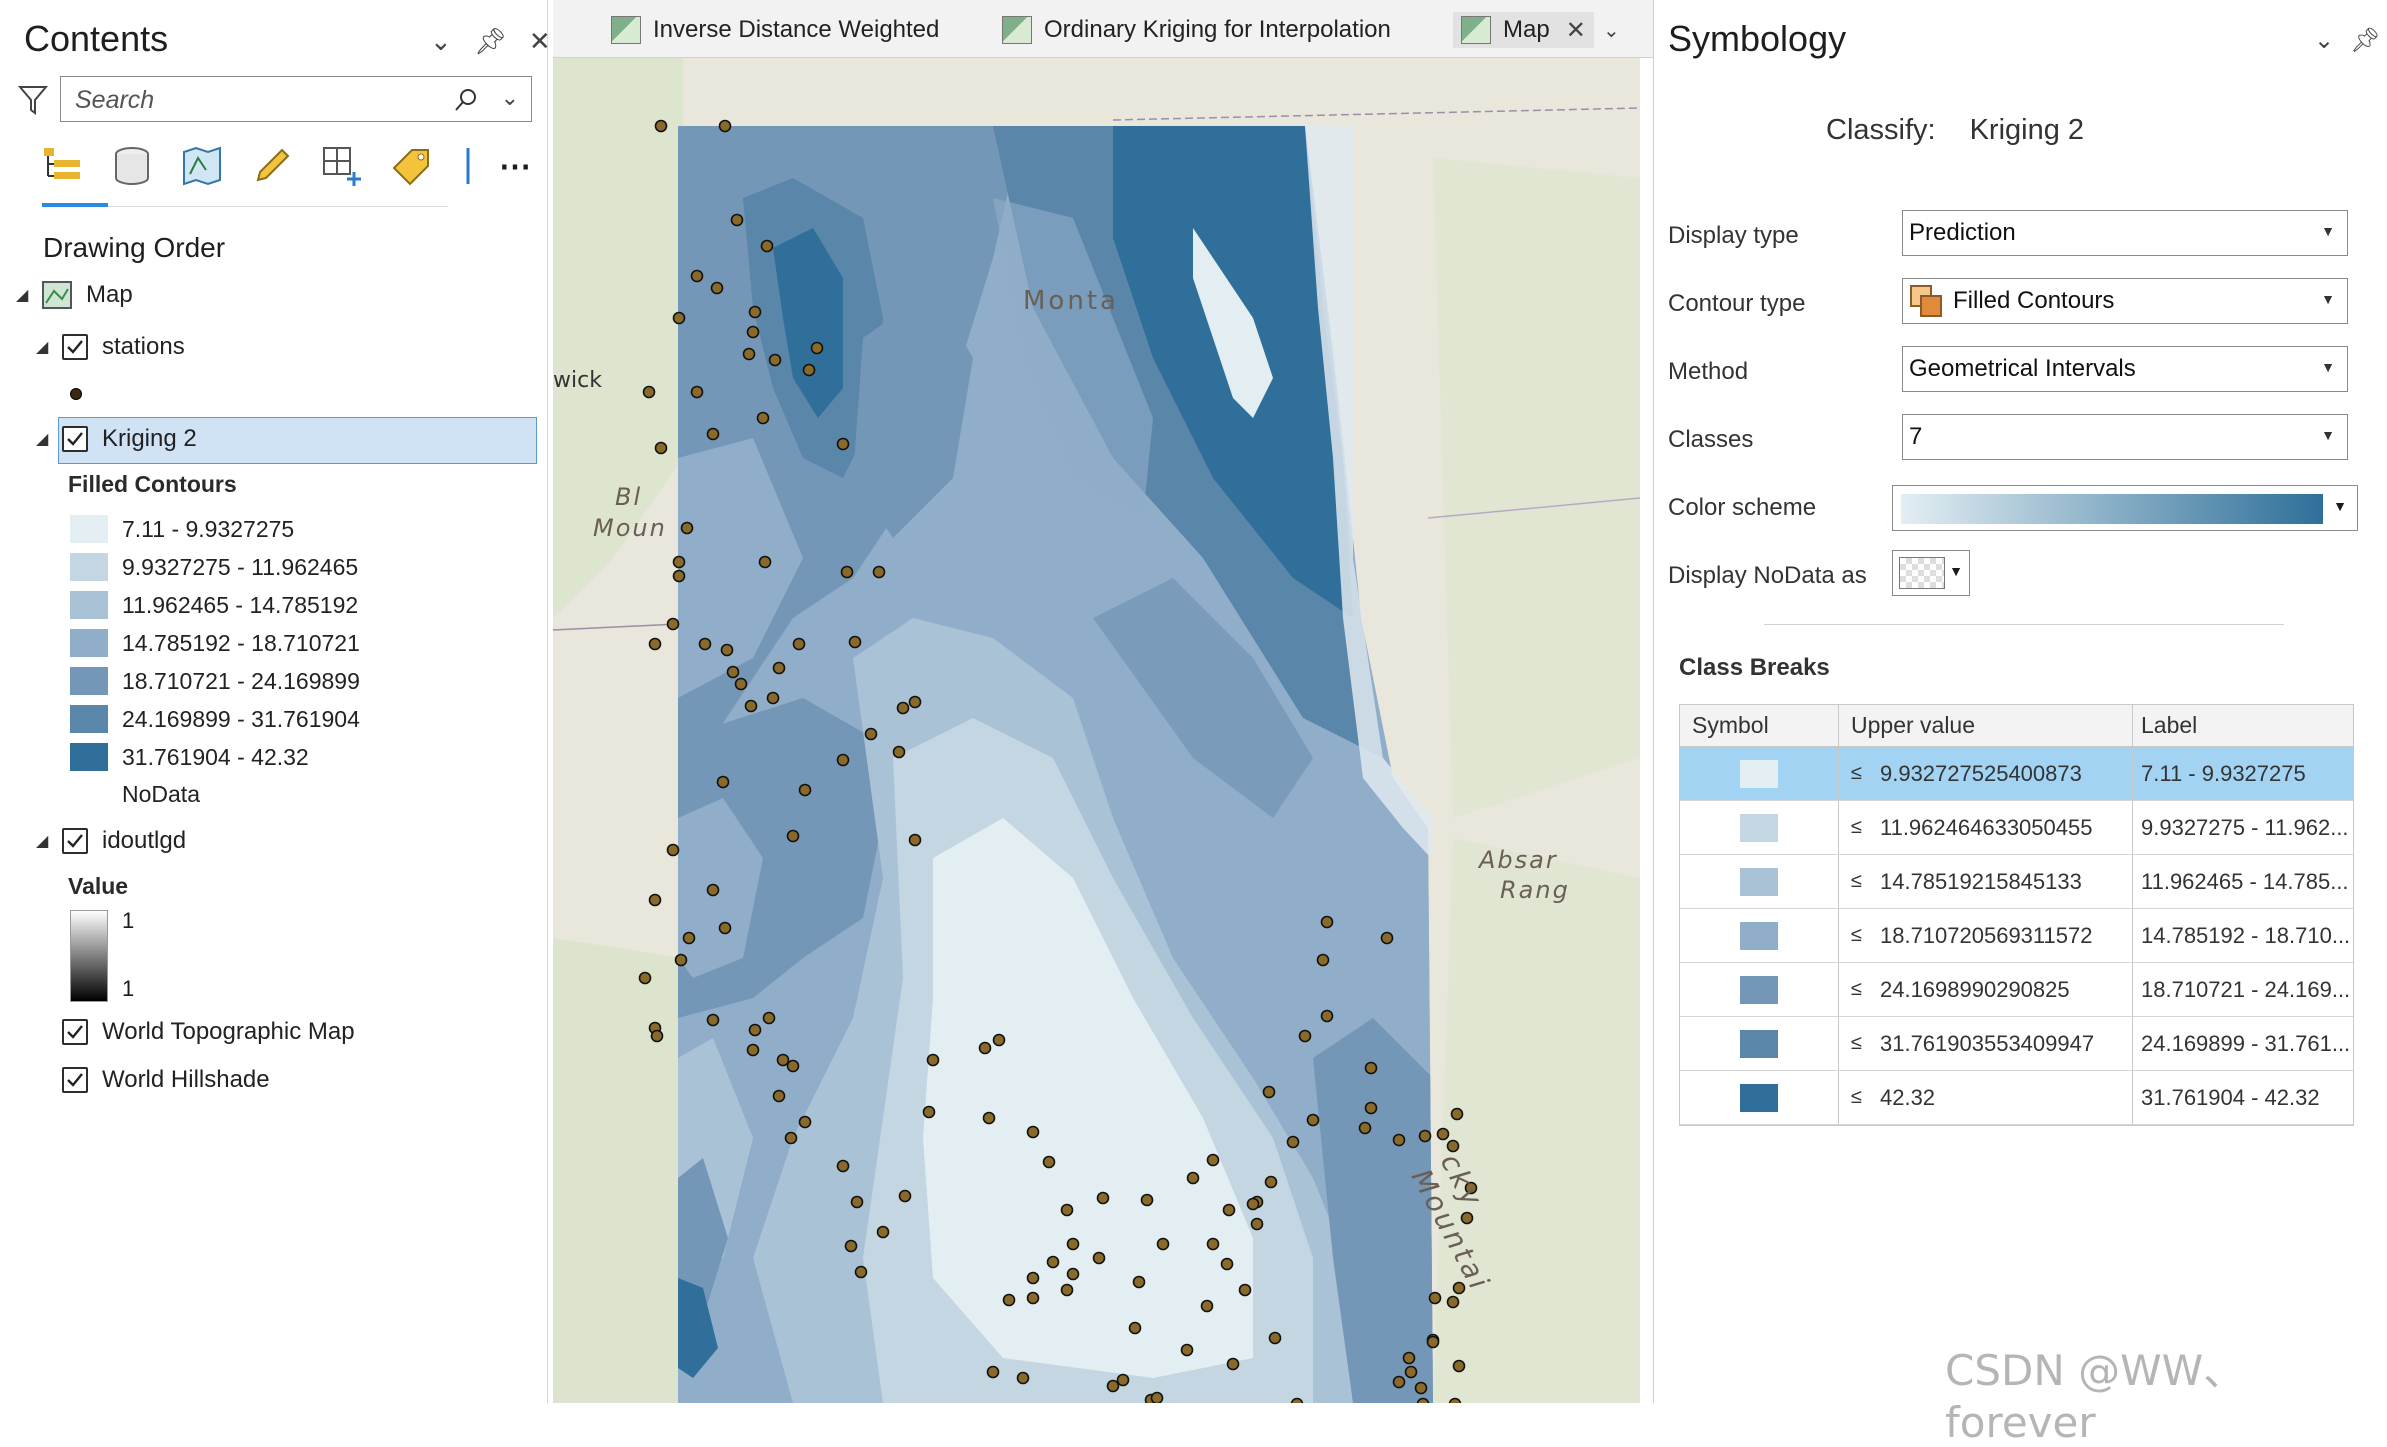 The width and height of the screenshot is (2387, 1447). Describe the element at coordinates (202, 166) in the screenshot. I see `list-by-selection-icon` at that location.